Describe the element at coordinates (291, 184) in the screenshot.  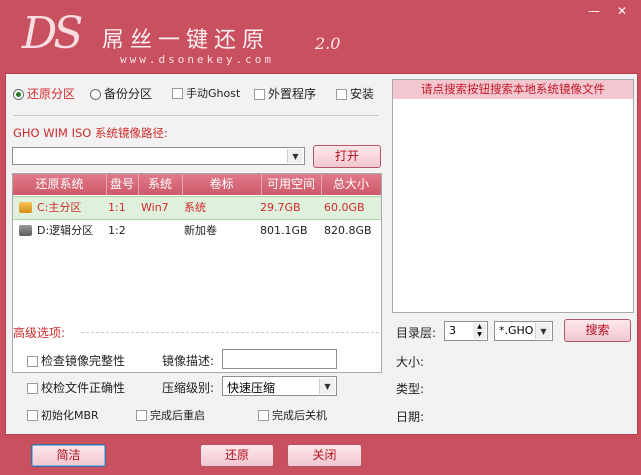
I see `column-header: 可用空间` at that location.